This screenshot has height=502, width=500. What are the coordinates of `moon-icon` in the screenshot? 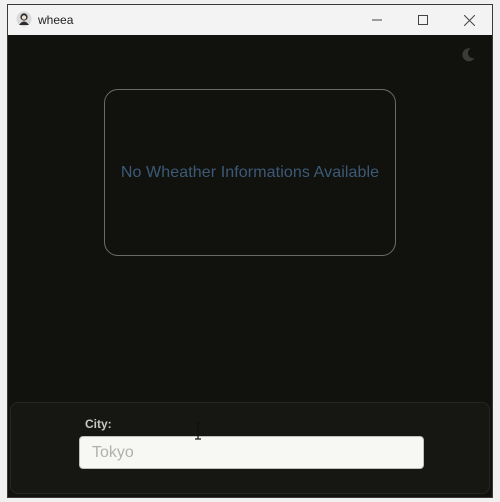 It's located at (468, 55).